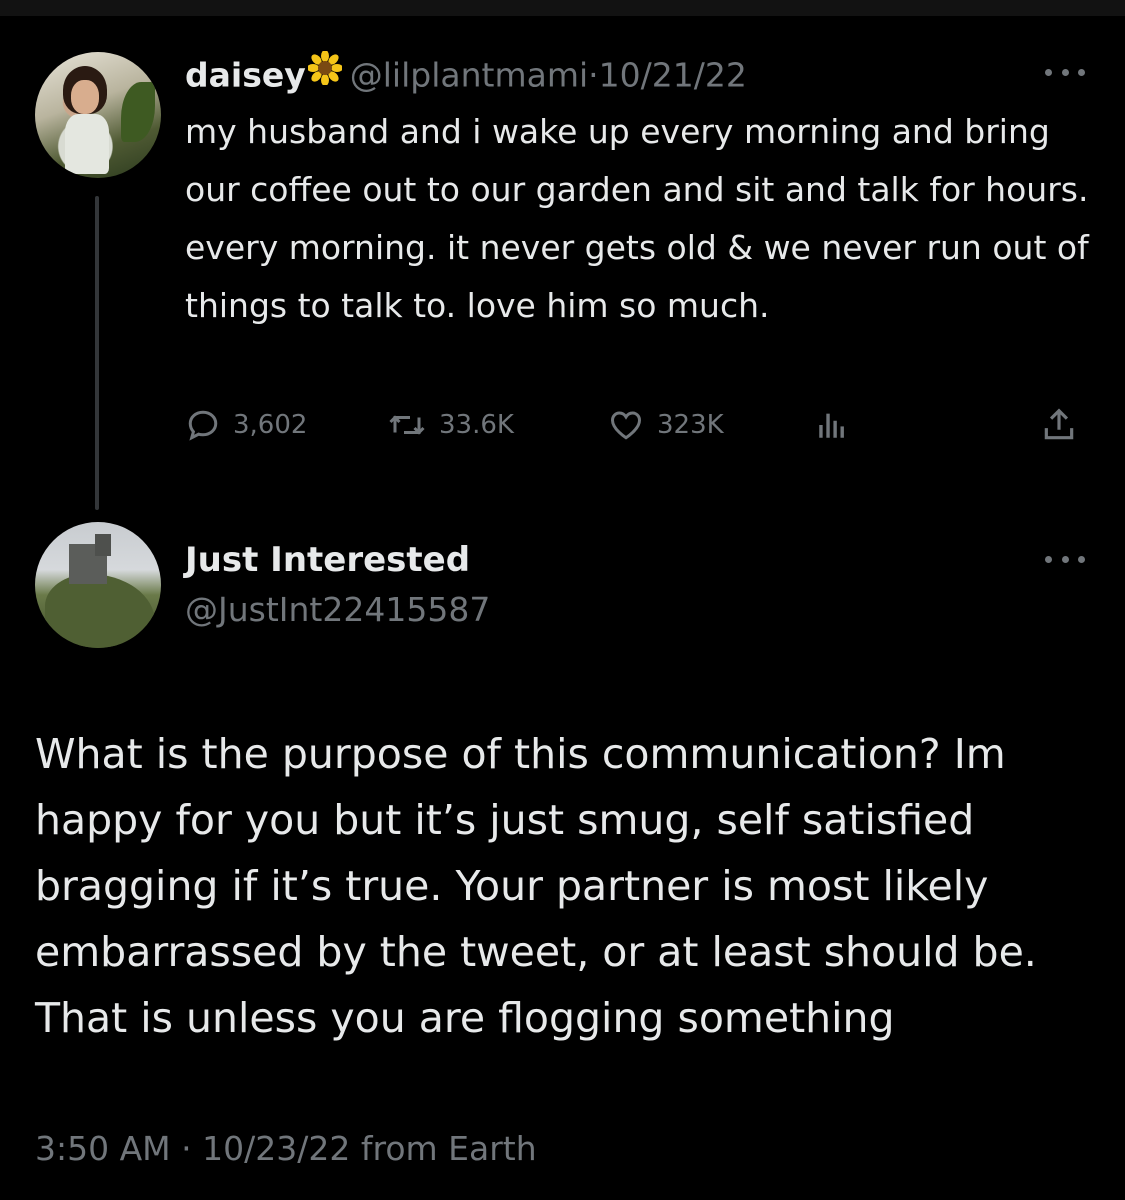 The height and width of the screenshot is (1200, 1125). Describe the element at coordinates (203, 425) in the screenshot. I see `reply-icon` at that location.